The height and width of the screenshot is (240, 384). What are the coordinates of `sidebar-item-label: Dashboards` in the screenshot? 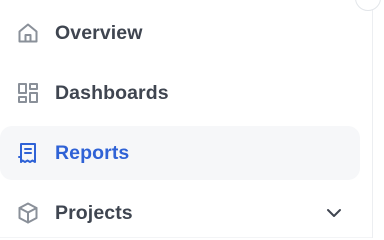 It's located at (112, 92).